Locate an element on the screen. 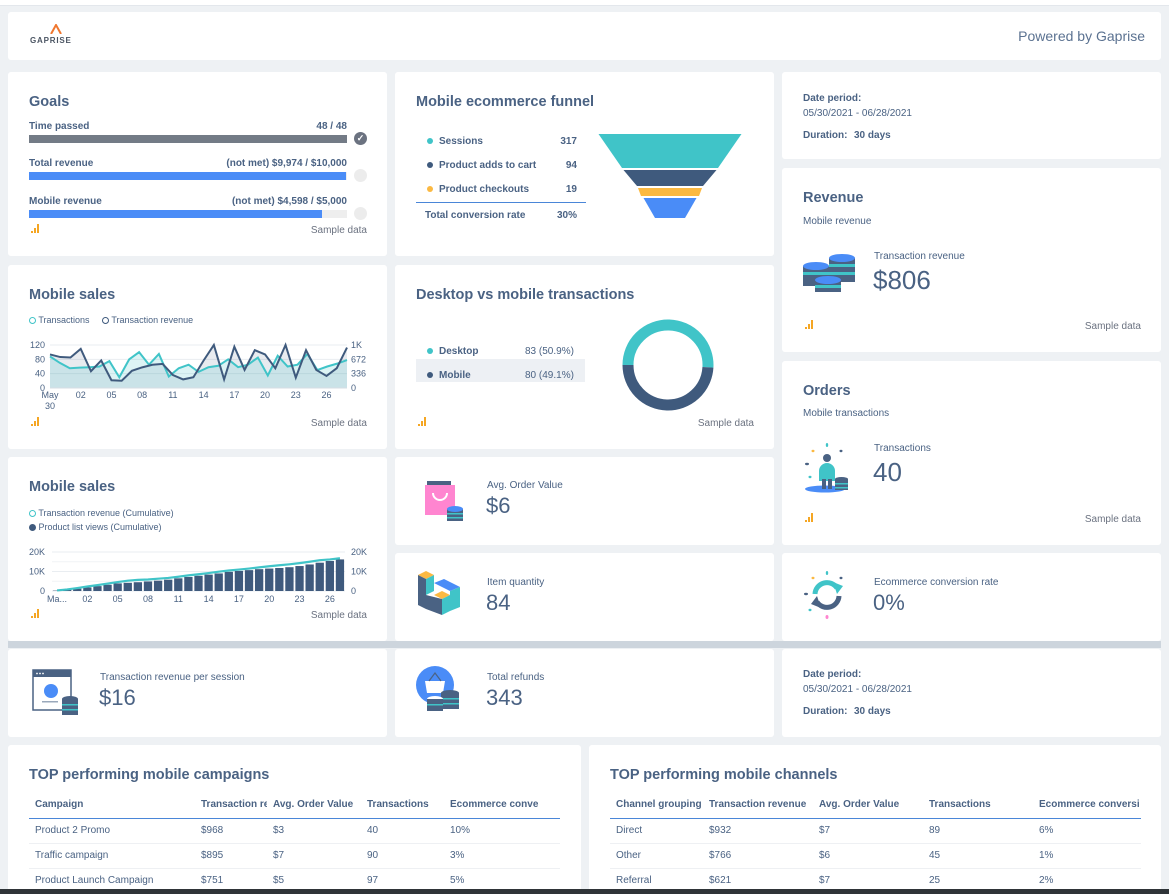  table-cell: $7 is located at coordinates (868, 831).